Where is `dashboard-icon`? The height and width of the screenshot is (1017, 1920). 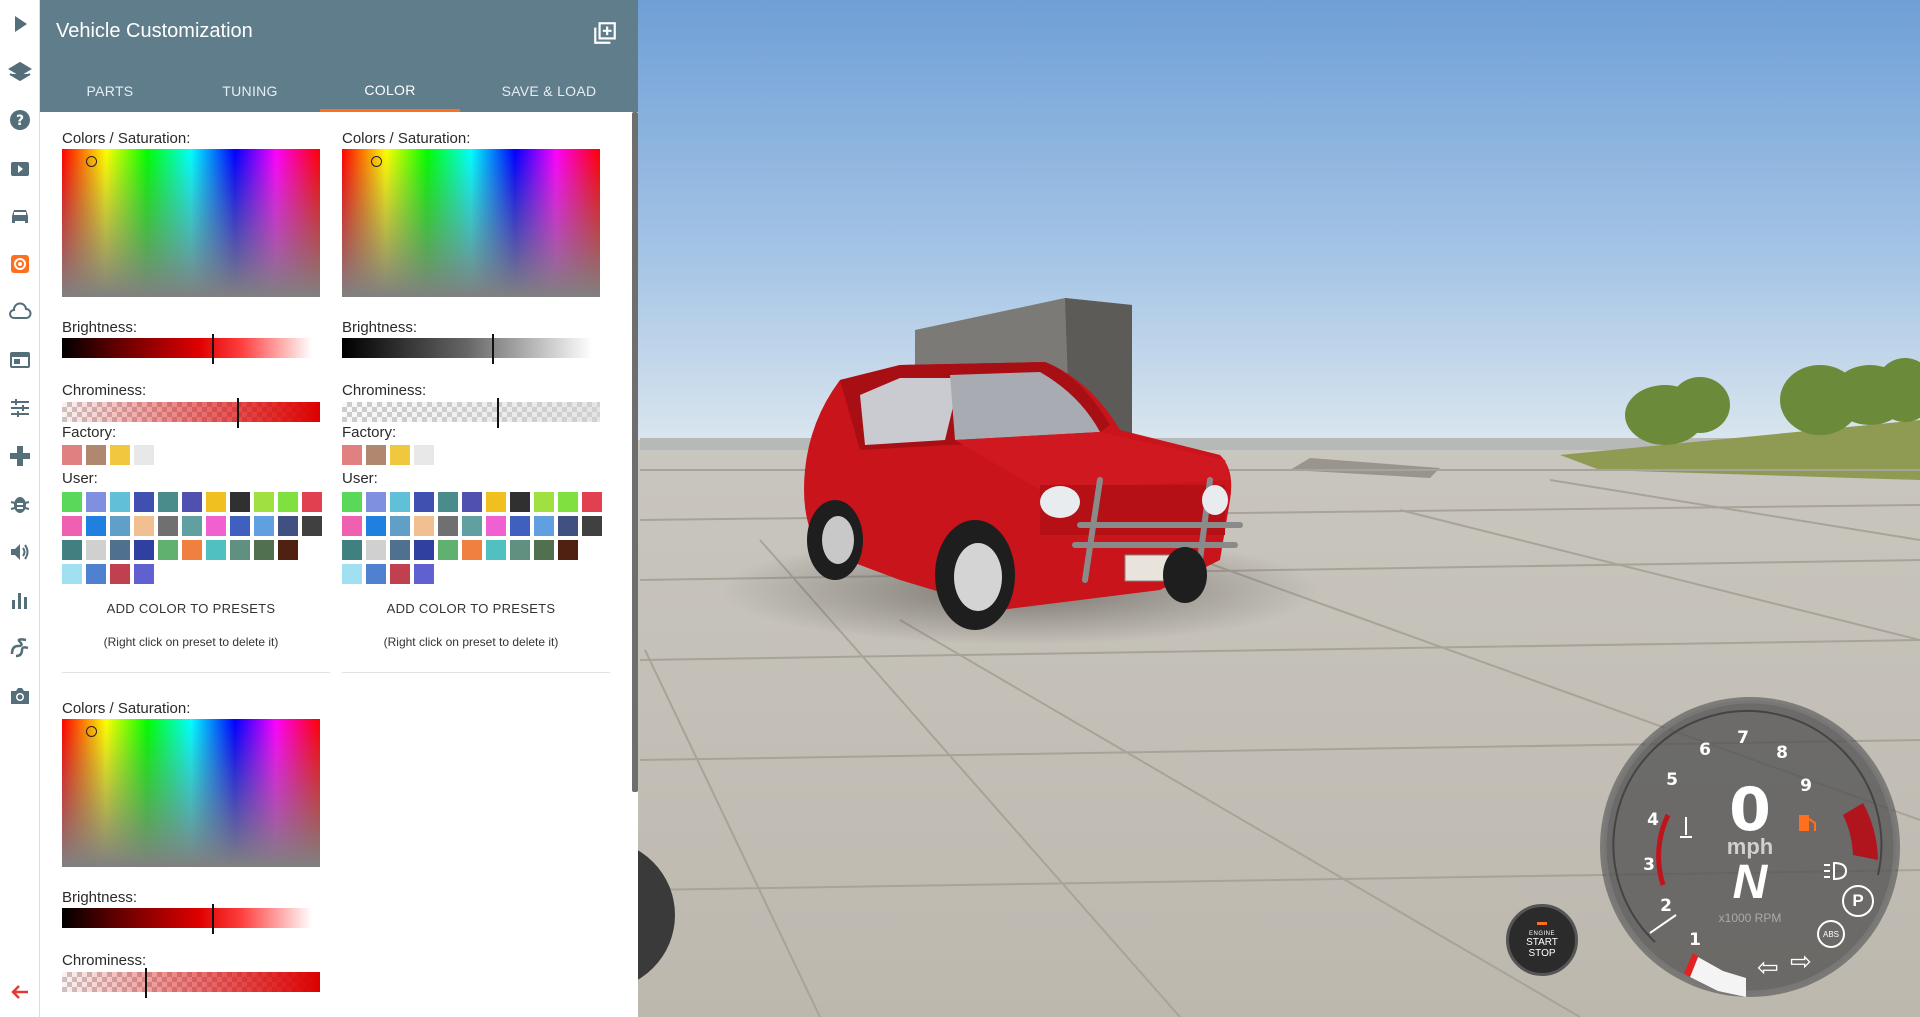
dashboard-icon is located at coordinates (20, 360).